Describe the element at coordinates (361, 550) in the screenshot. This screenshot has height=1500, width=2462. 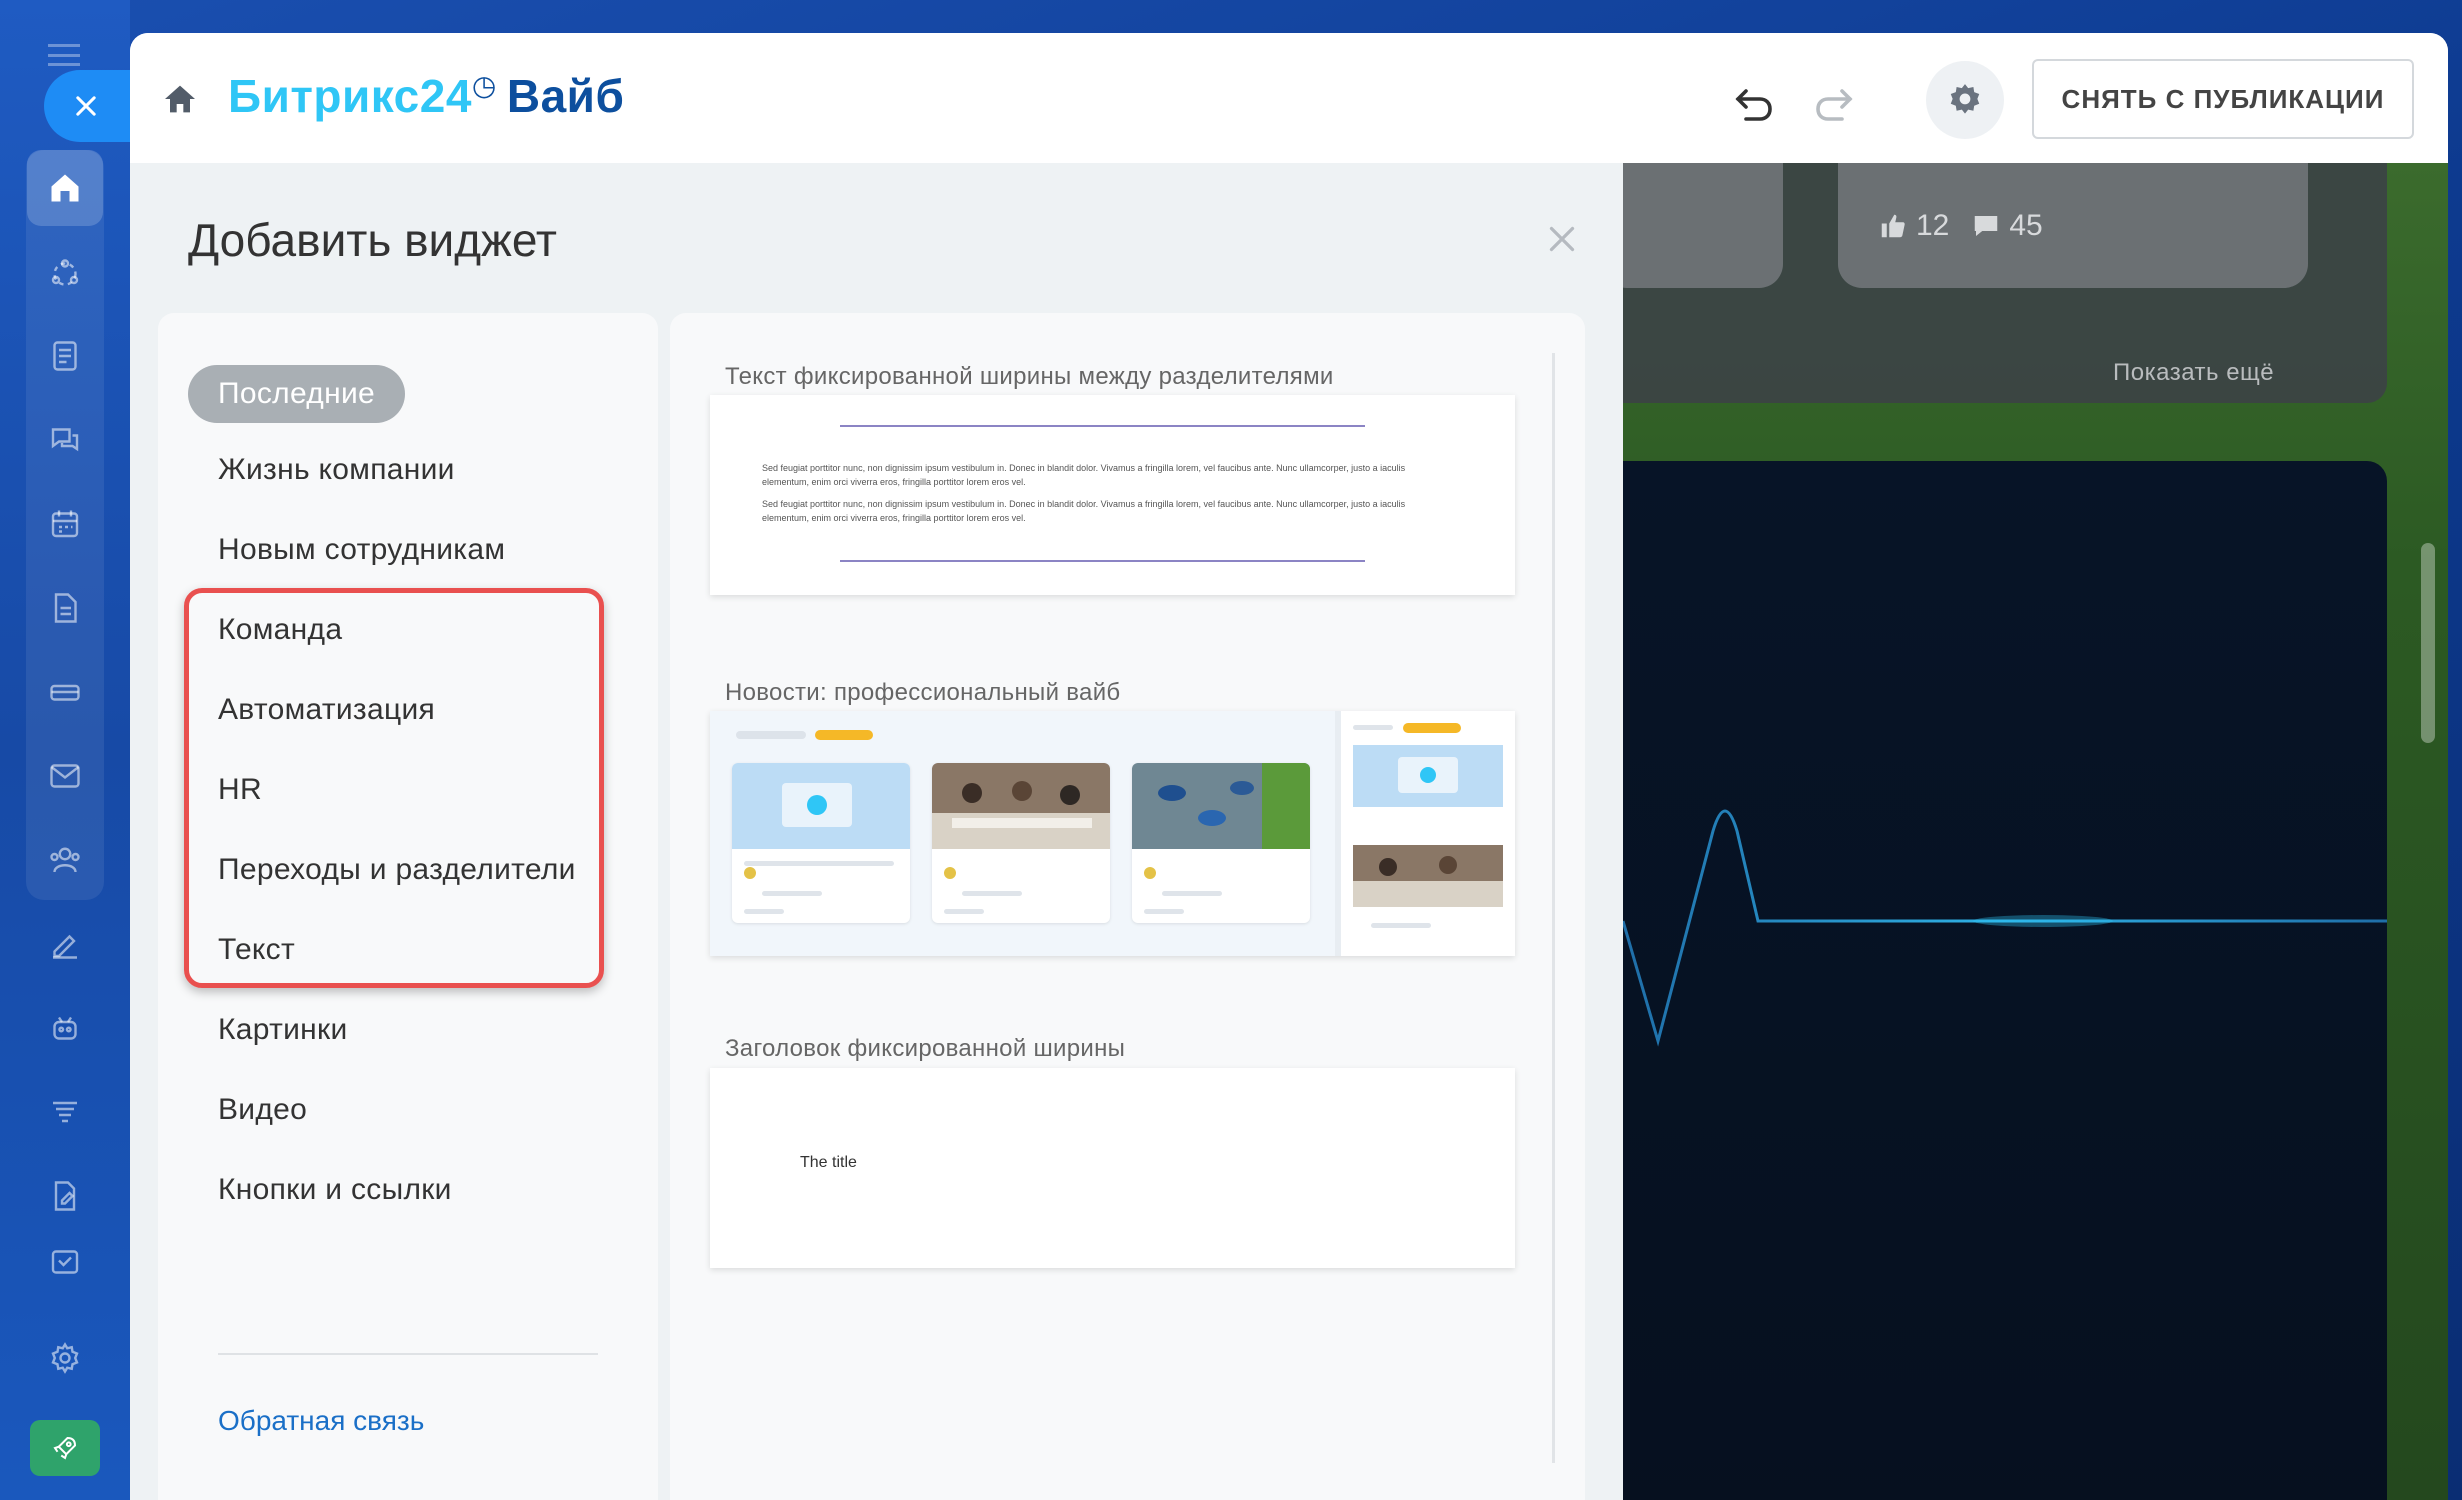
I see `category-new-employees: Новым сотрудникам` at that location.